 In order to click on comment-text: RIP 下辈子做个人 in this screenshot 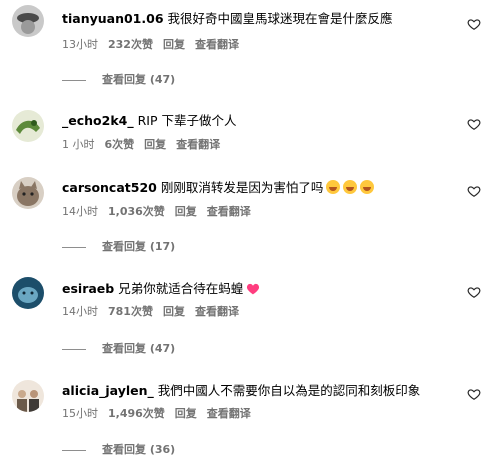, I will do `click(187, 120)`.